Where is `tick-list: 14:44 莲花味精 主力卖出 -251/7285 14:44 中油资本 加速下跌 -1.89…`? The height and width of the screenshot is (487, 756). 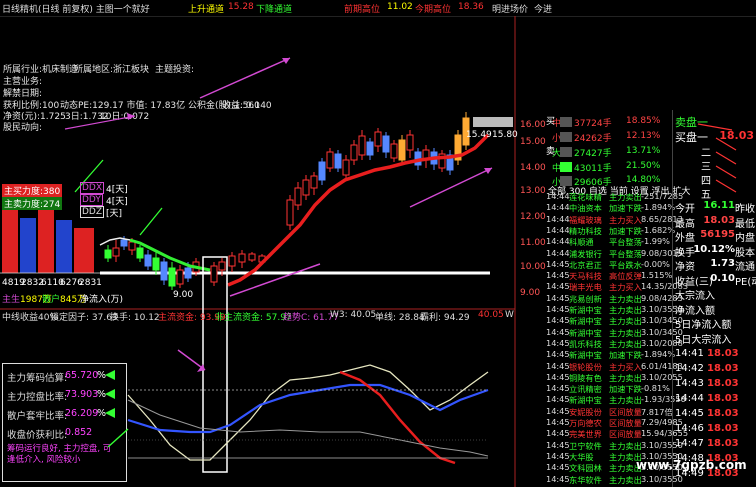
tick-list: 14:44 莲花味精 主力卖出 -251/7285 14:44 中油资本 加速下跌 -1.89… is located at coordinates (617, 339).